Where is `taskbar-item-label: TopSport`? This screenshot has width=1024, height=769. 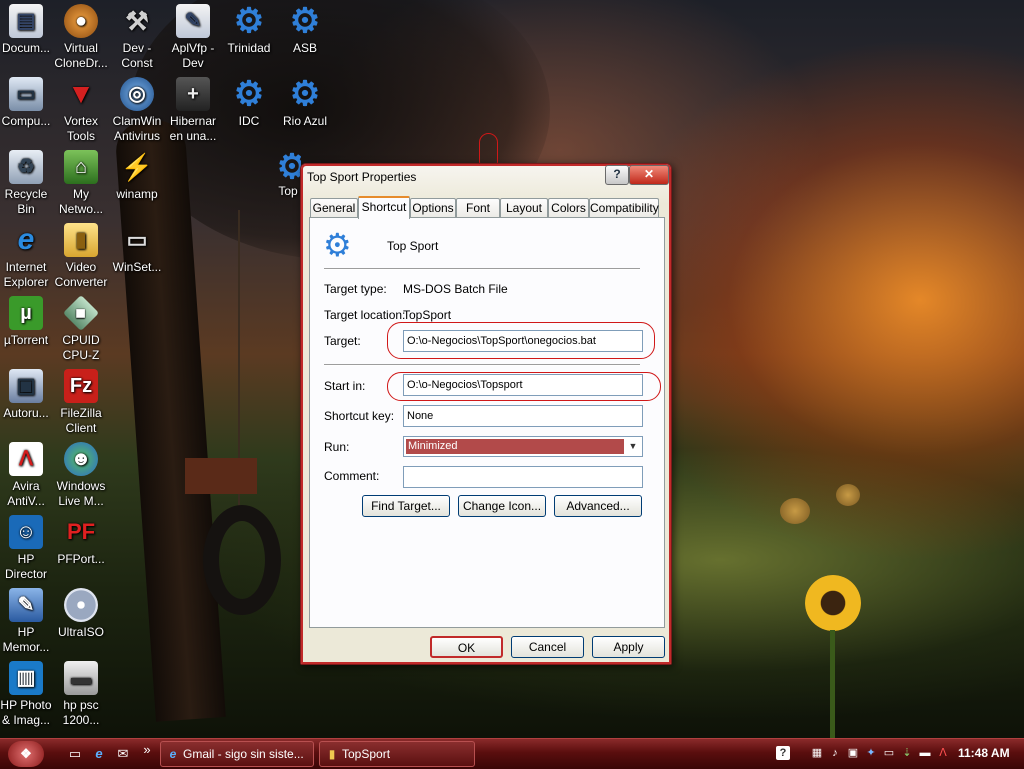
taskbar-item-label: TopSport is located at coordinates (366, 754).